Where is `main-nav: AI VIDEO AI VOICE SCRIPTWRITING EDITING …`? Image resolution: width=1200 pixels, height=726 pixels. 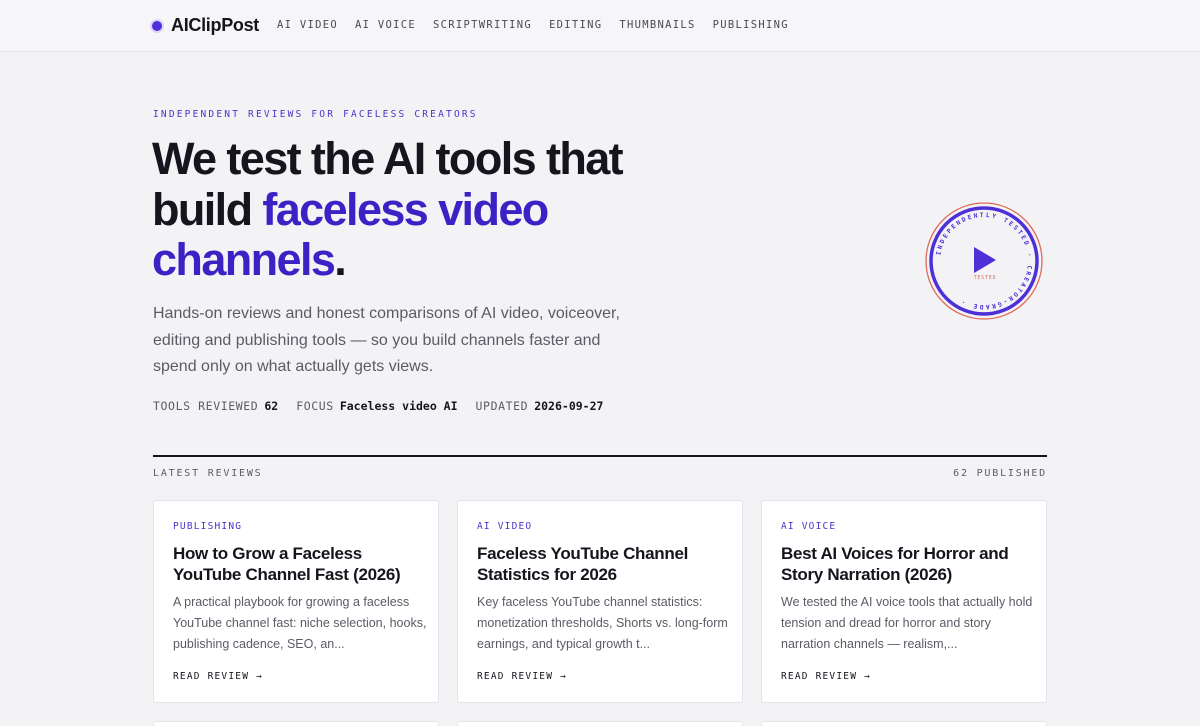 main-nav: AI VIDEO AI VOICE SCRIPTWRITING EDITING … is located at coordinates (541, 25).